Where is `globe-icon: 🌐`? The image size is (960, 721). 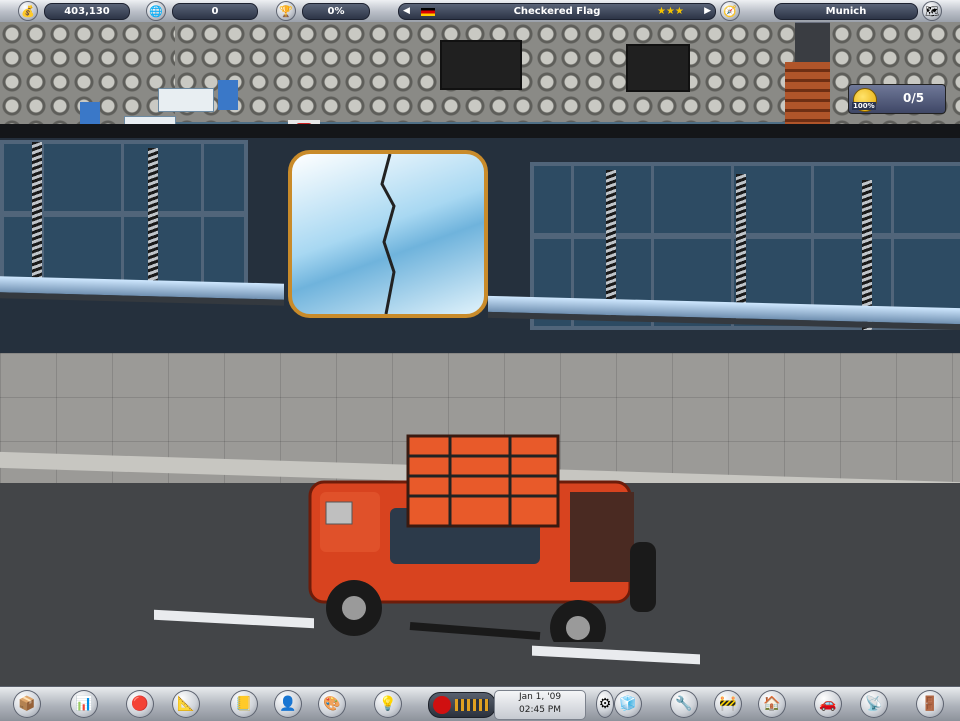 globe-icon: 🌐 is located at coordinates (156, 11).